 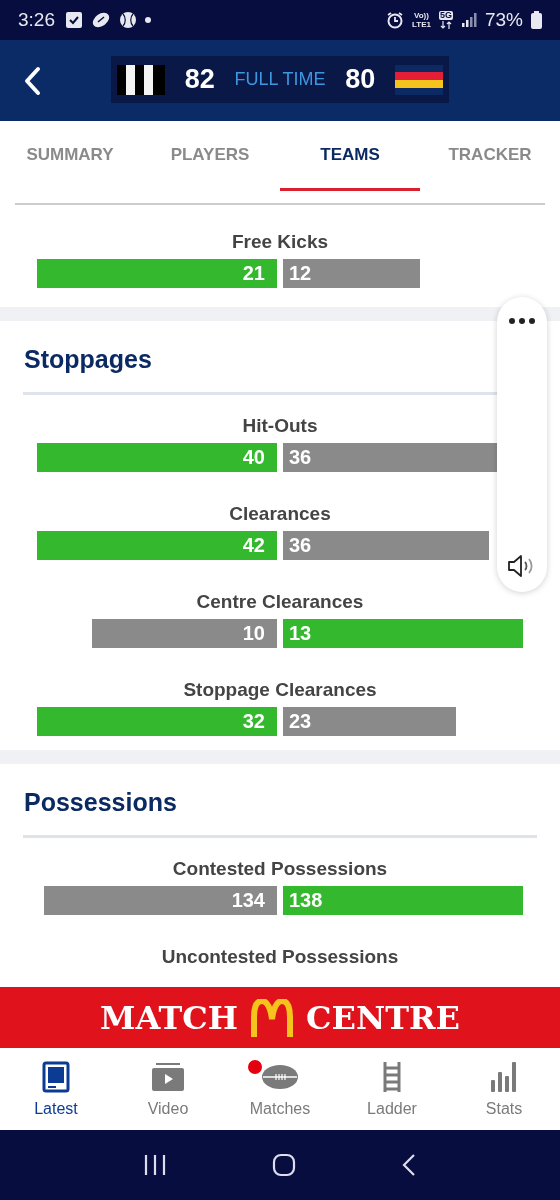 I want to click on home-stat-bar: 10, so click(x=184, y=633).